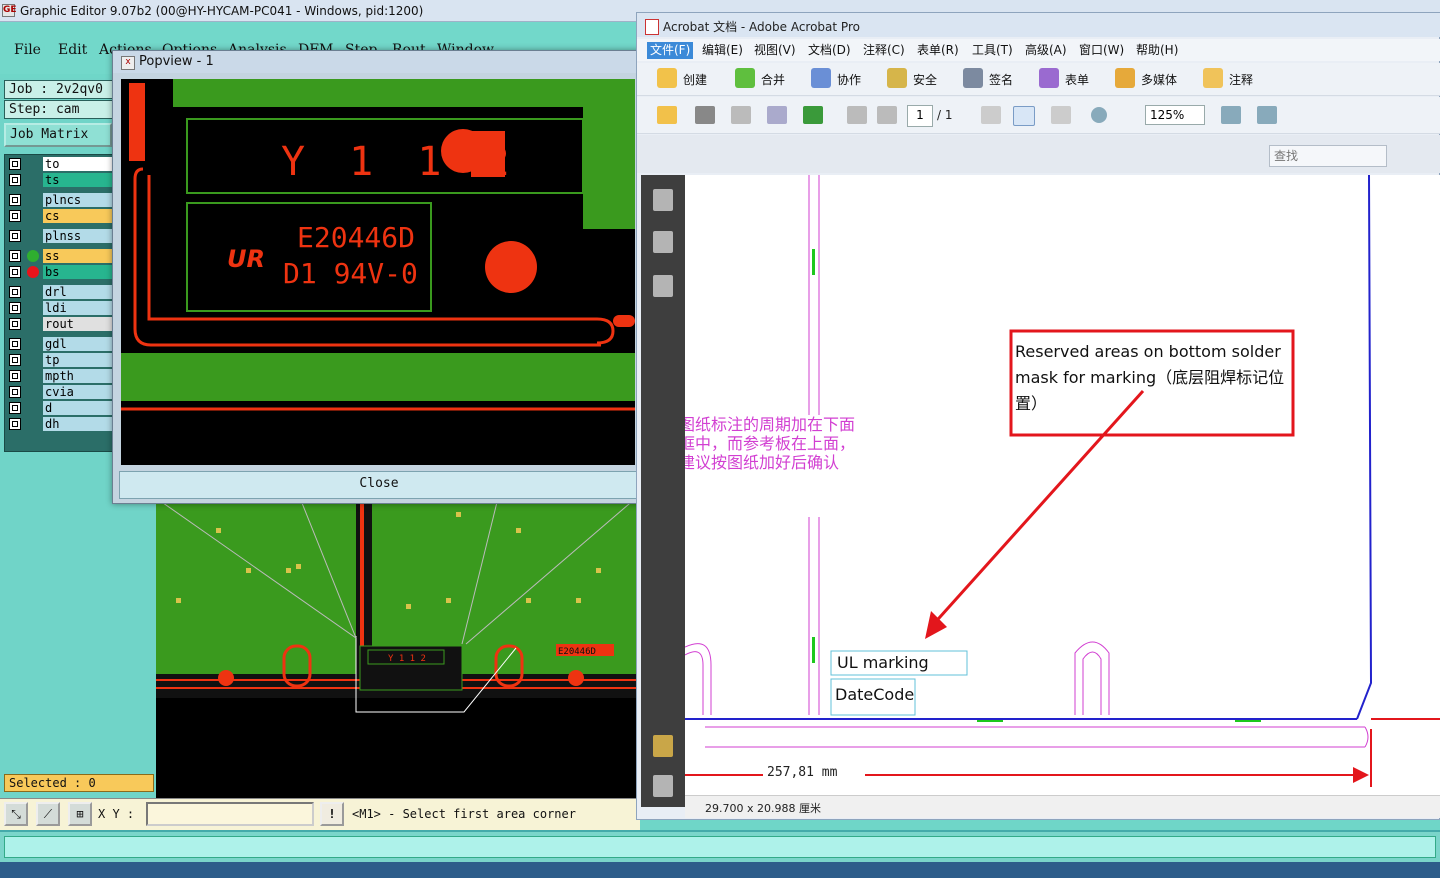  I want to click on menu-help-cn: 帮助(H), so click(1157, 50).